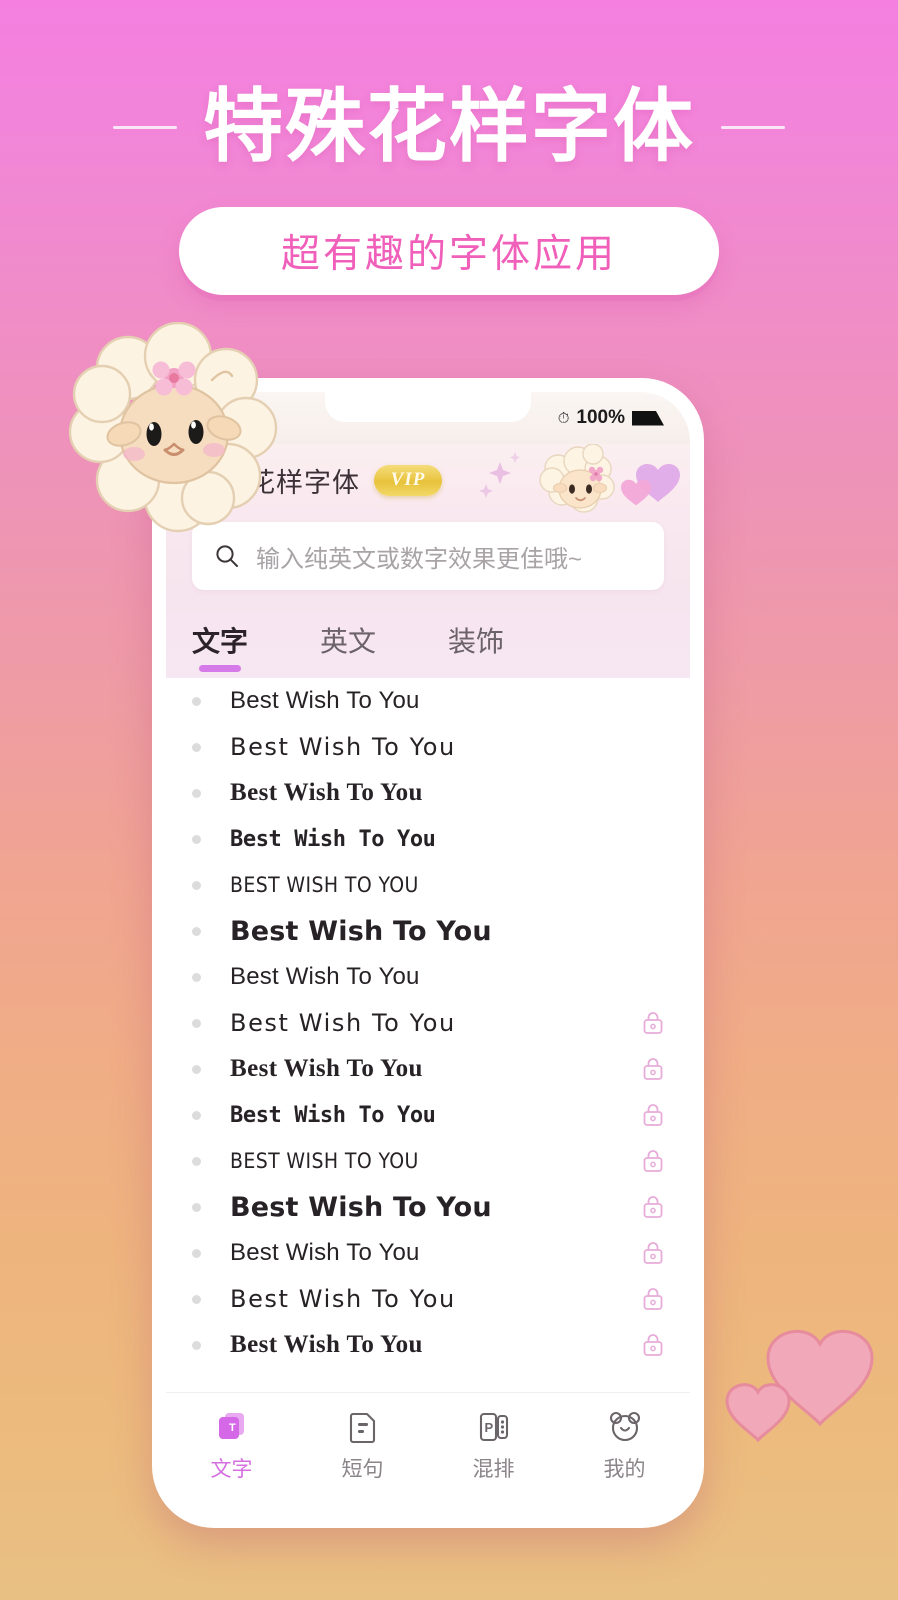 This screenshot has height=1600, width=898. I want to click on vip-badge: VIP, so click(408, 480).